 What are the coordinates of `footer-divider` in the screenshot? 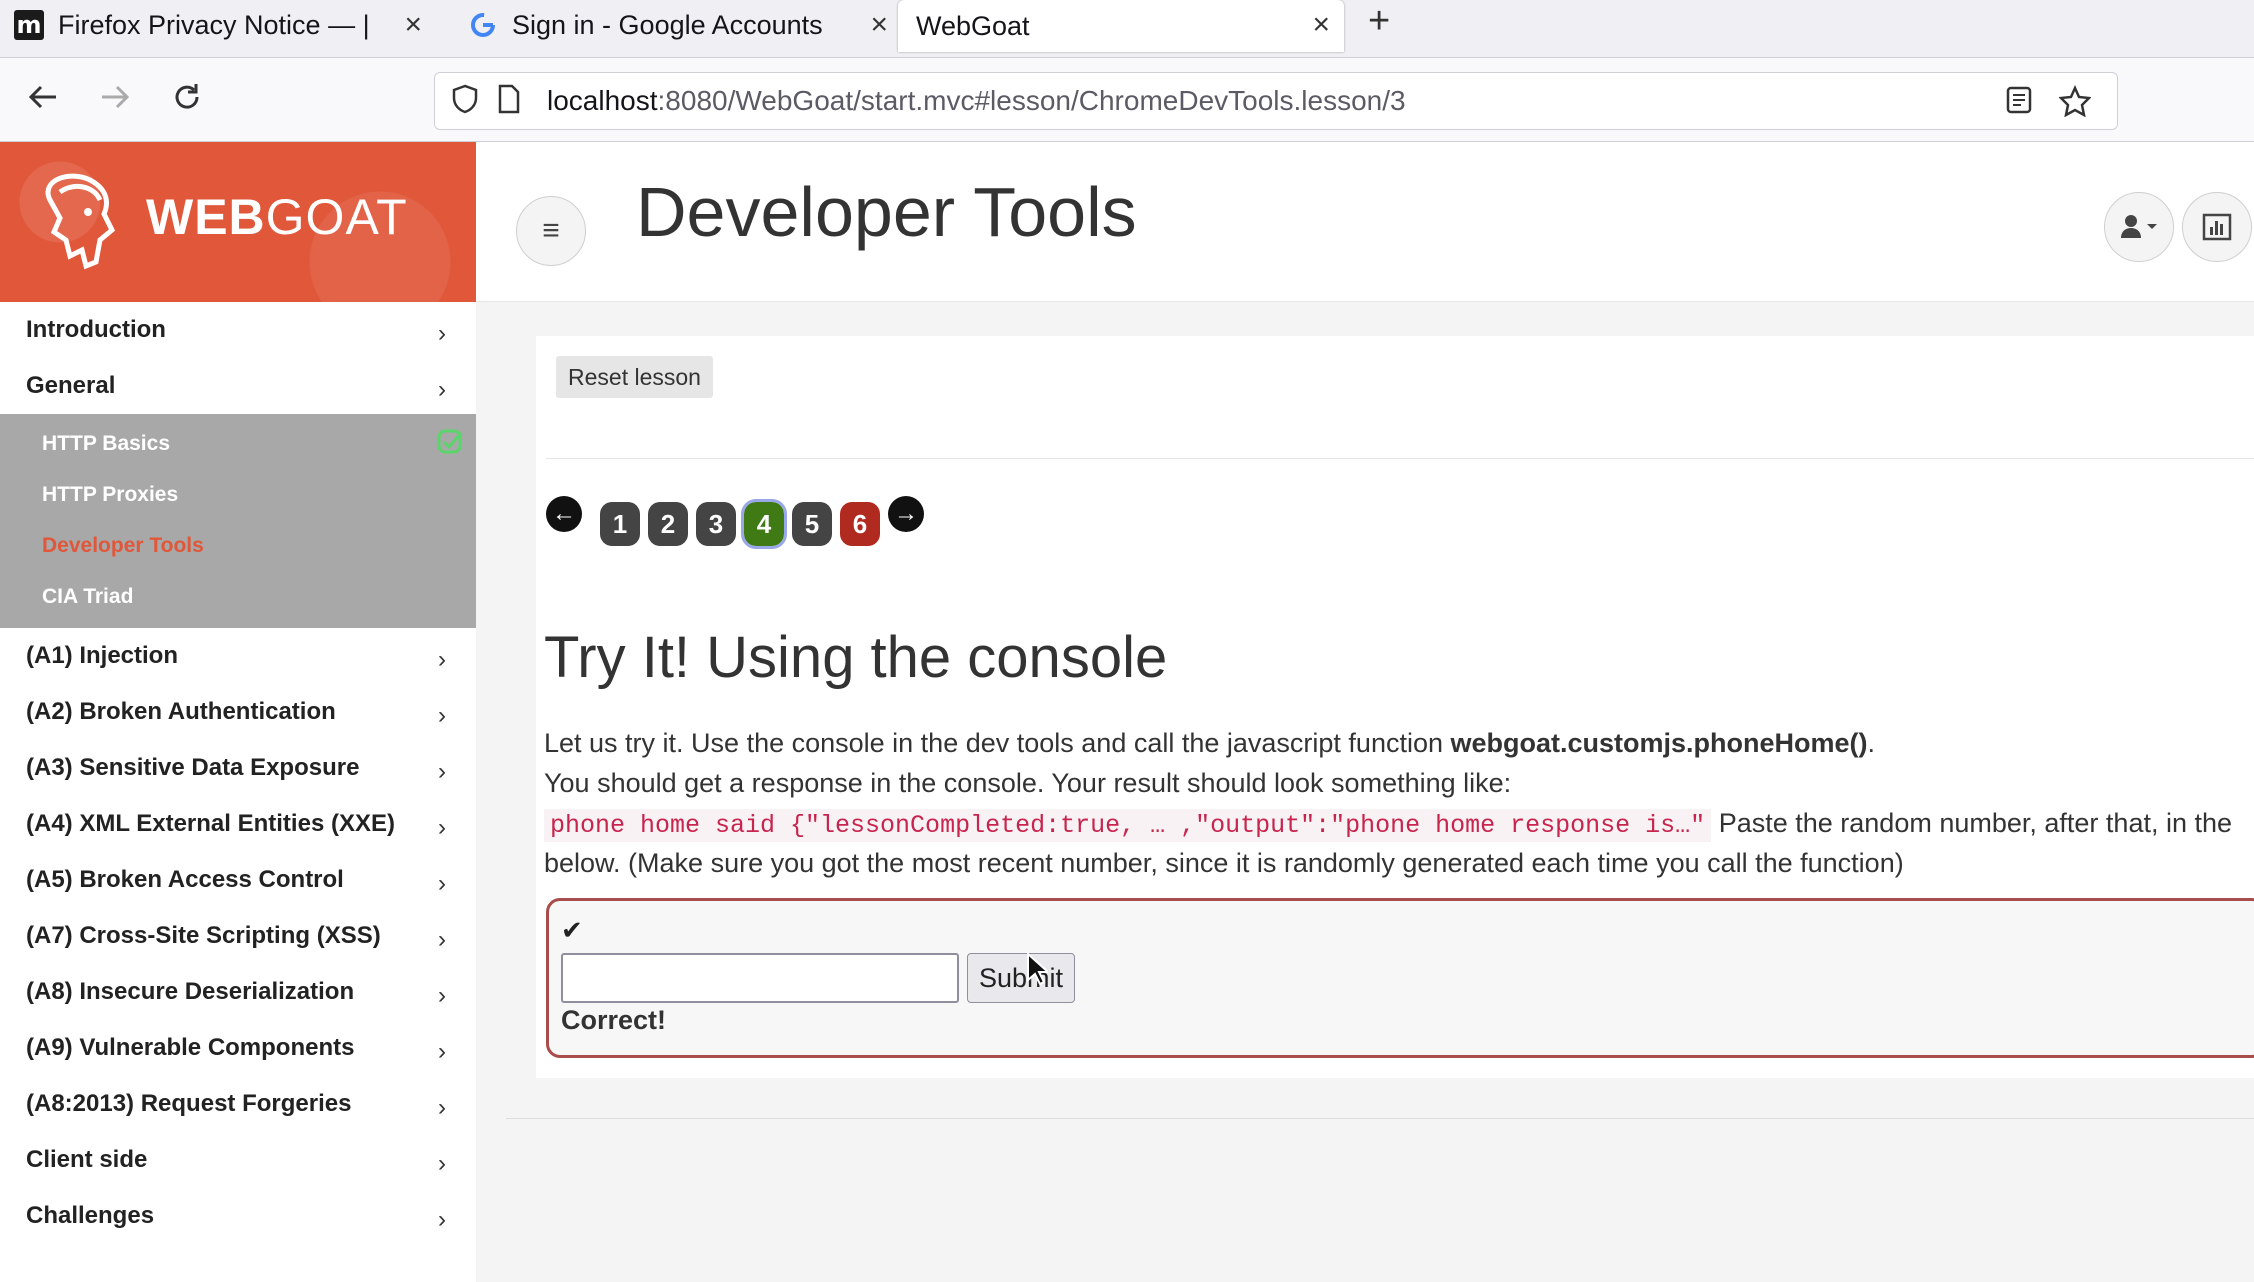 It's located at (1380, 1118).